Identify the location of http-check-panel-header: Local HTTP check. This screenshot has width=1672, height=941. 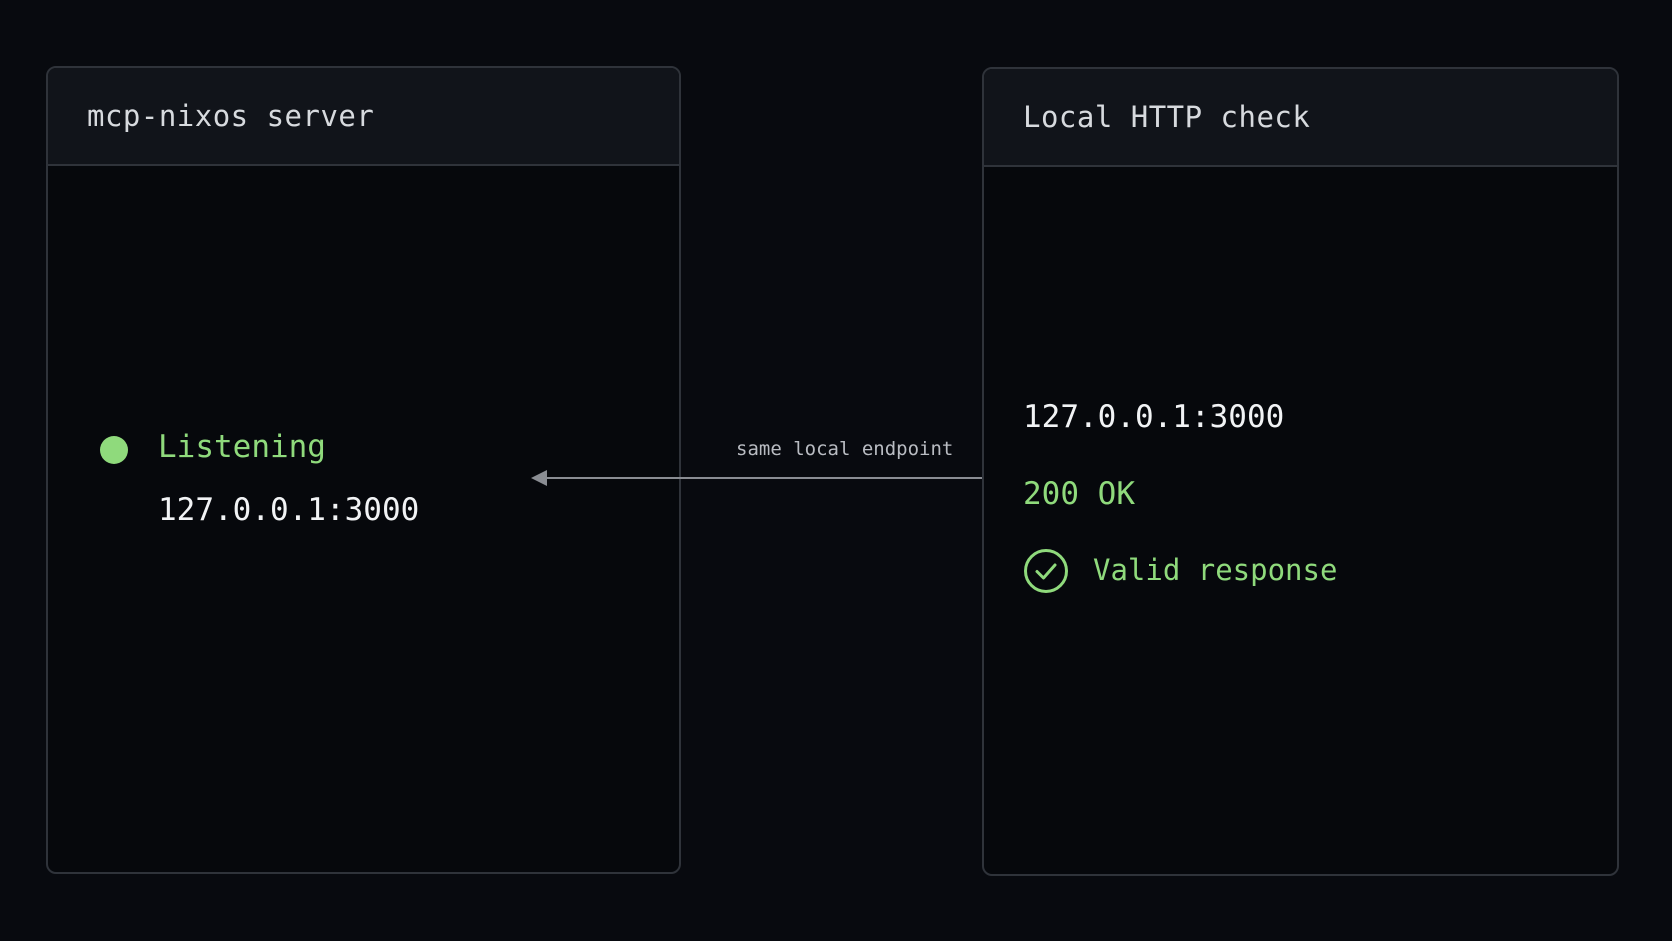
(1300, 118).